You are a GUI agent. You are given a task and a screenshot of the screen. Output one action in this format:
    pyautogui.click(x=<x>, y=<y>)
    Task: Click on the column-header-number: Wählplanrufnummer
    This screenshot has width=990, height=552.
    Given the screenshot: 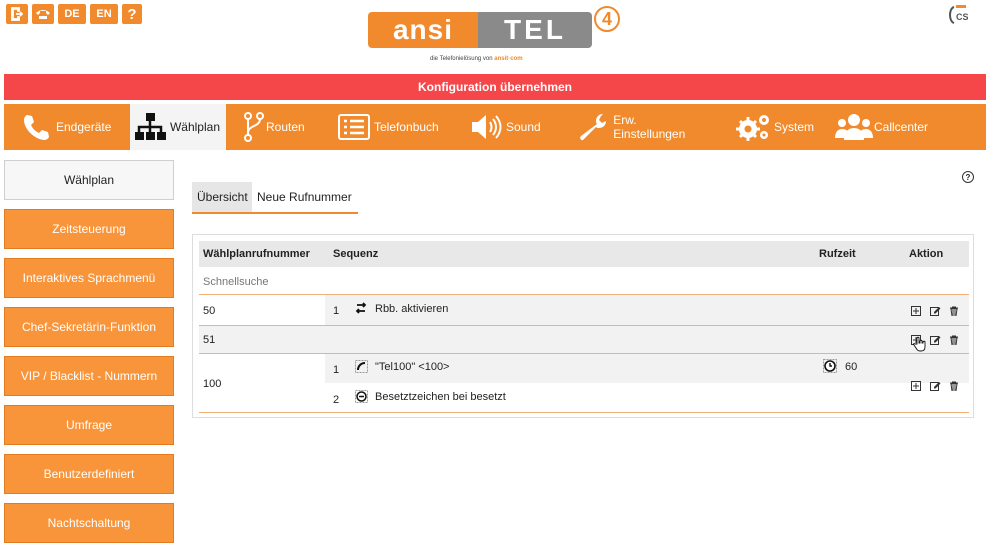 What is the action you would take?
    pyautogui.click(x=256, y=254)
    